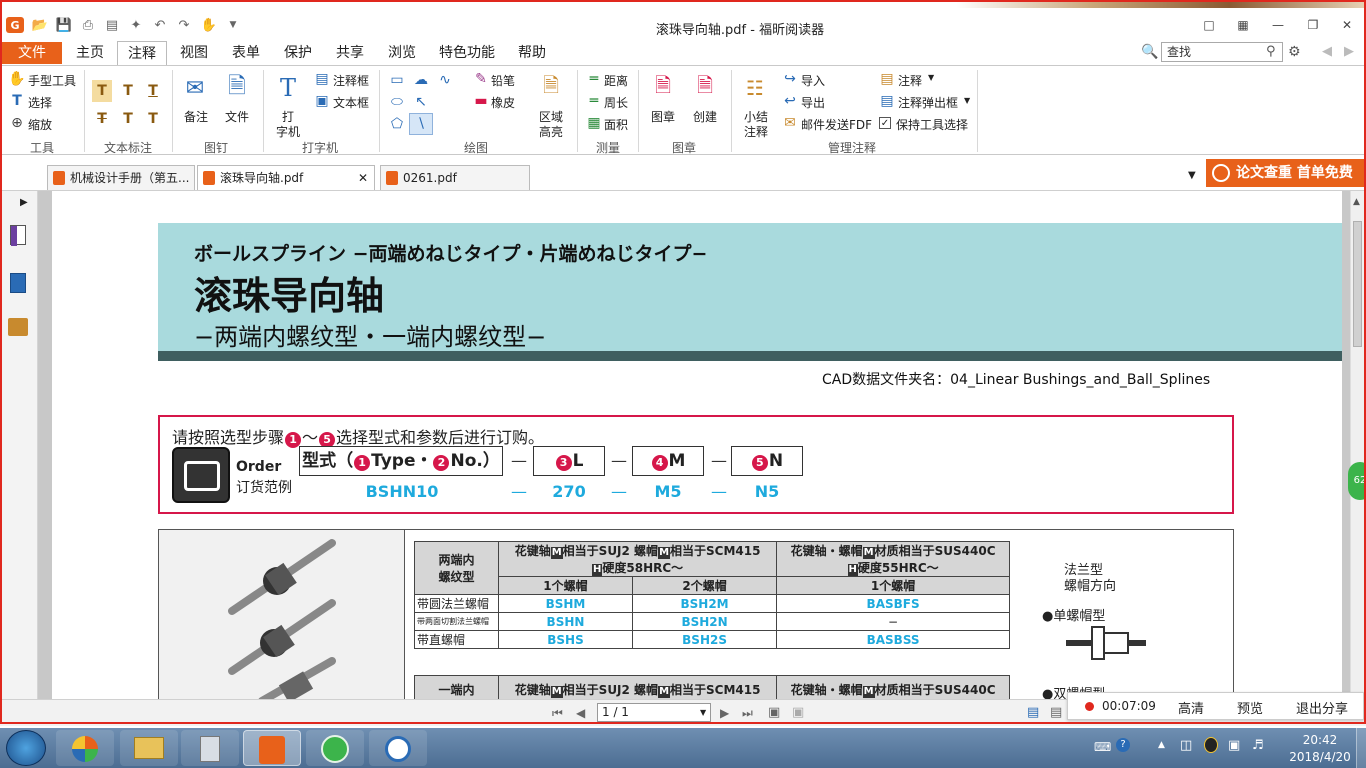  I want to click on area-highlight-label-2: 高亮, so click(551, 131).